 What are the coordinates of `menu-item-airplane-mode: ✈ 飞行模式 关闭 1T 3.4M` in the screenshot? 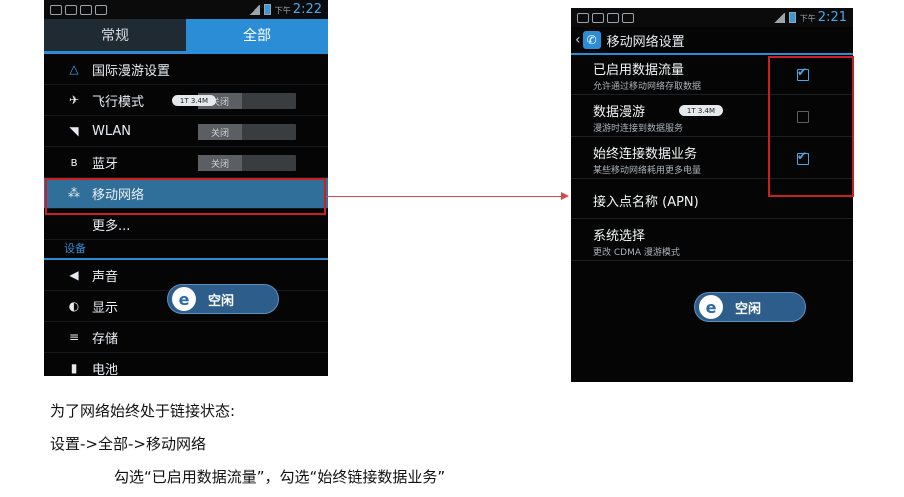 It's located at (186, 100).